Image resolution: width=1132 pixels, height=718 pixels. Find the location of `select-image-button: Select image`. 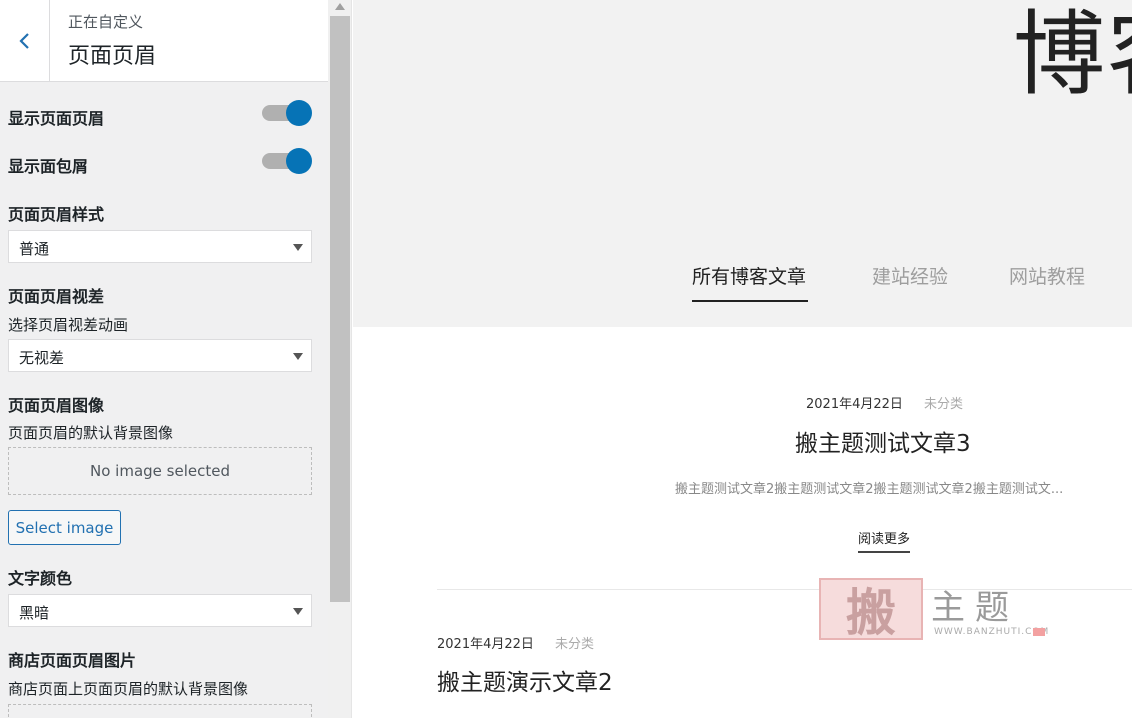

select-image-button: Select image is located at coordinates (64, 527).